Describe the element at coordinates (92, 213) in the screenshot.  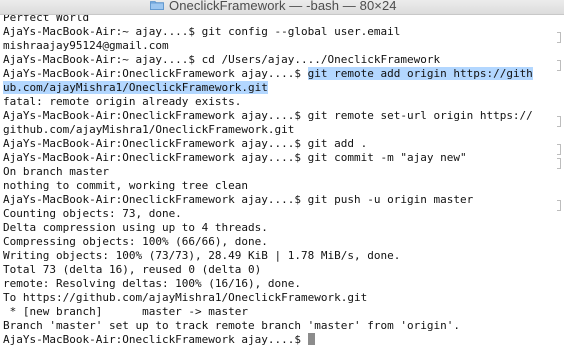
I see `terminal-line: Counting objects: 73, done.` at that location.